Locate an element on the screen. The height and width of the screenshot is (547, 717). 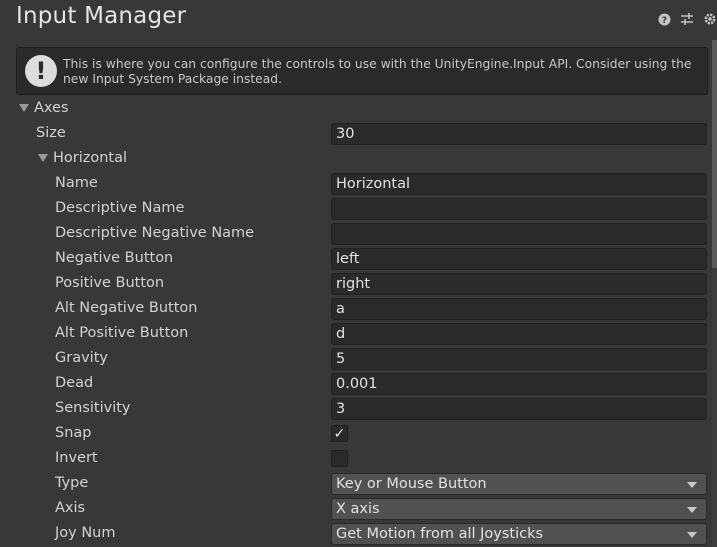
axes-row: Axes is located at coordinates (358, 109).